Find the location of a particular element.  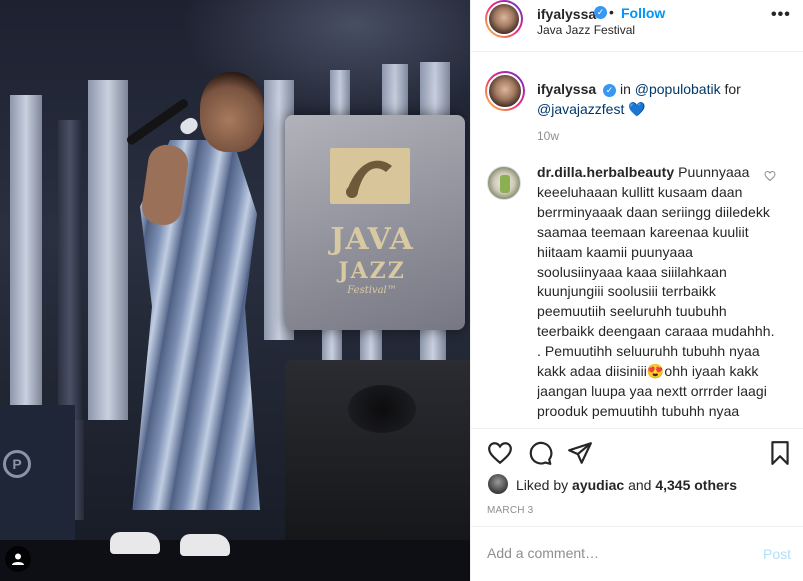

saxophone-logo is located at coordinates (370, 176).